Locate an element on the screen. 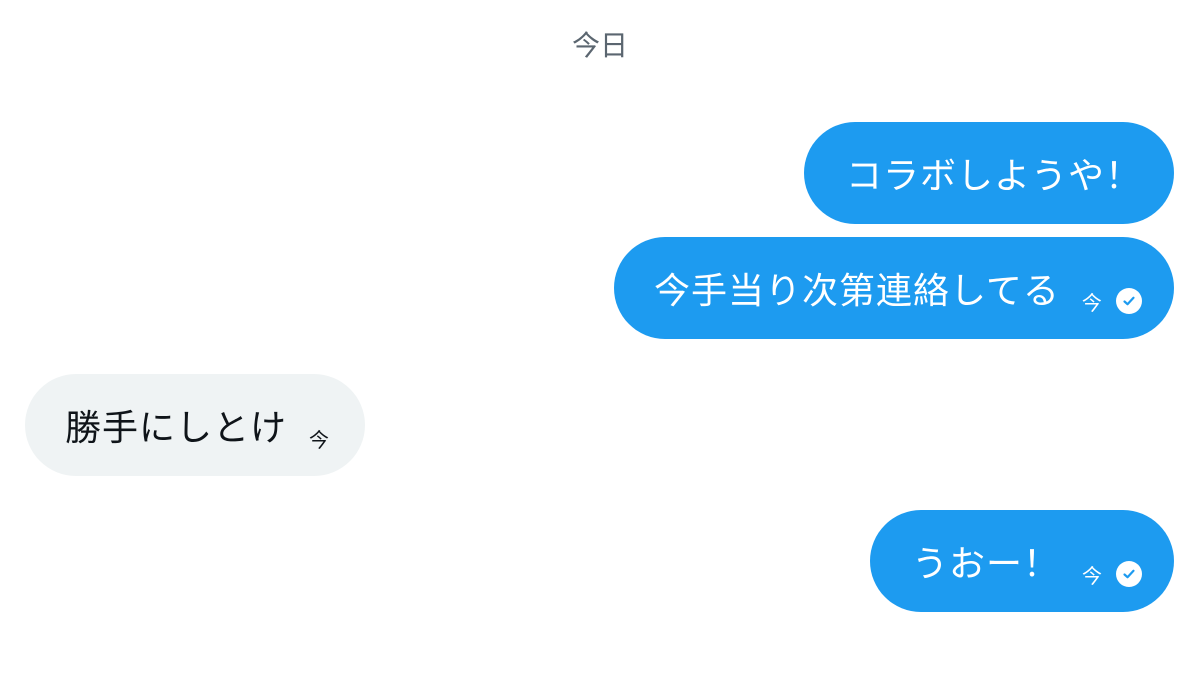  message-bubble-sent: うおー！ 今 is located at coordinates (1022, 561).